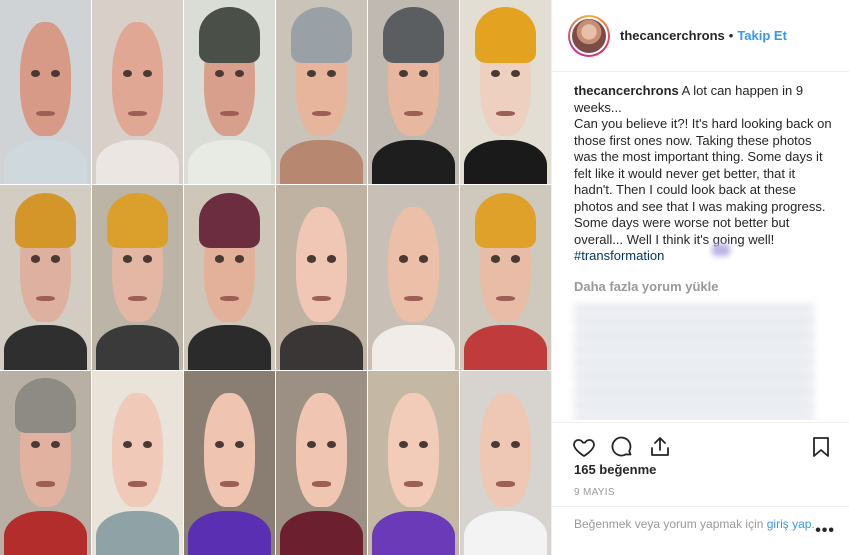  What do you see at coordinates (762, 35) in the screenshot?
I see `follow-button: Takip Et` at bounding box center [762, 35].